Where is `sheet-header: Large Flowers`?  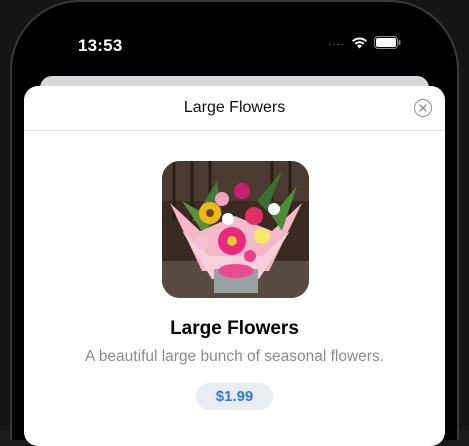
sheet-header: Large Flowers is located at coordinates (234, 108).